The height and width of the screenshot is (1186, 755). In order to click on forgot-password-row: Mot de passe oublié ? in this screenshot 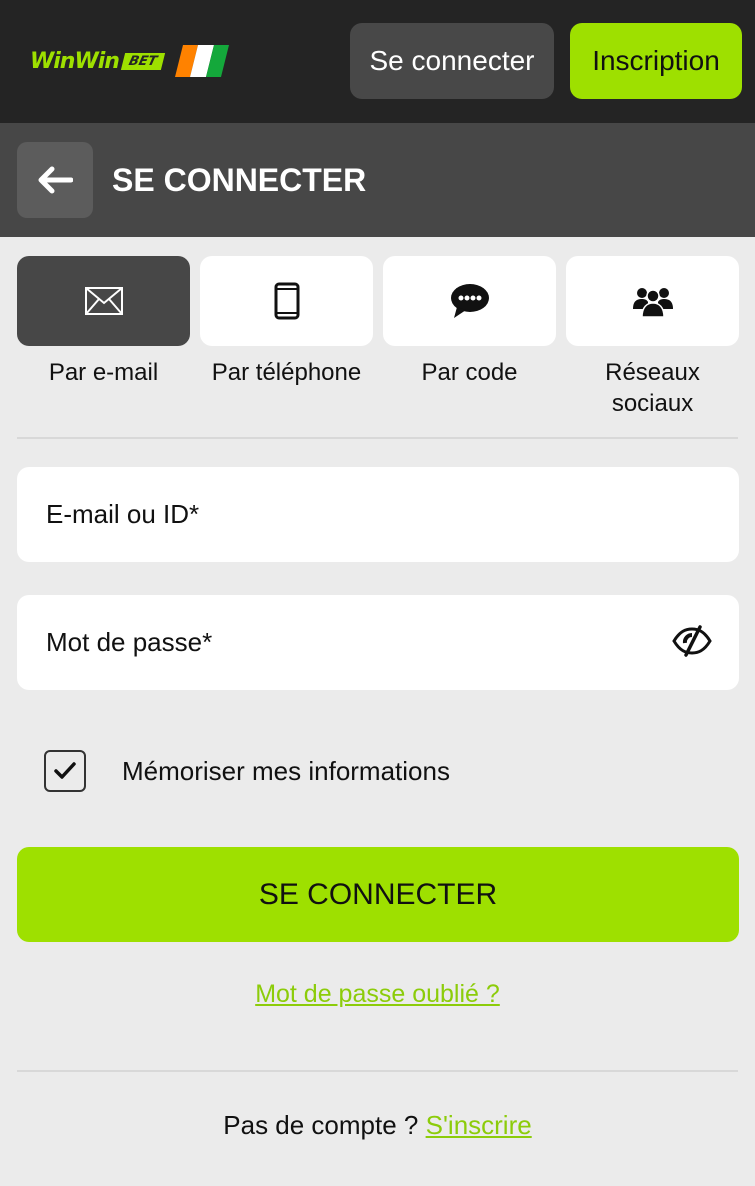, I will do `click(377, 994)`.